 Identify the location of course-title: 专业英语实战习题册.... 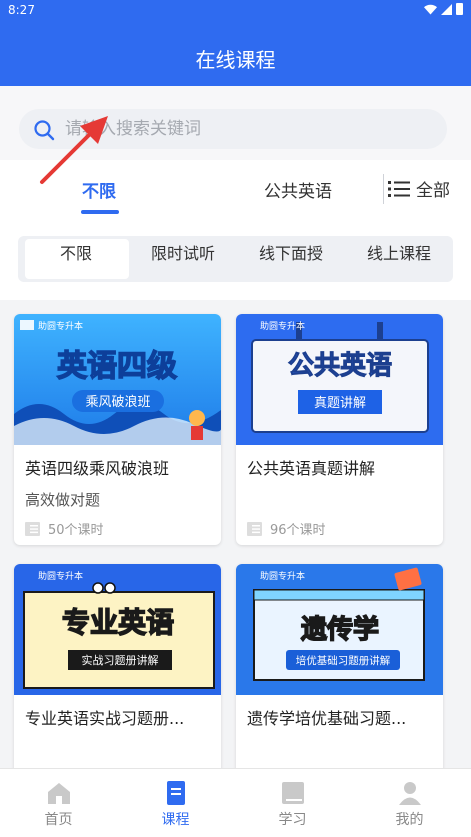
(105, 718).